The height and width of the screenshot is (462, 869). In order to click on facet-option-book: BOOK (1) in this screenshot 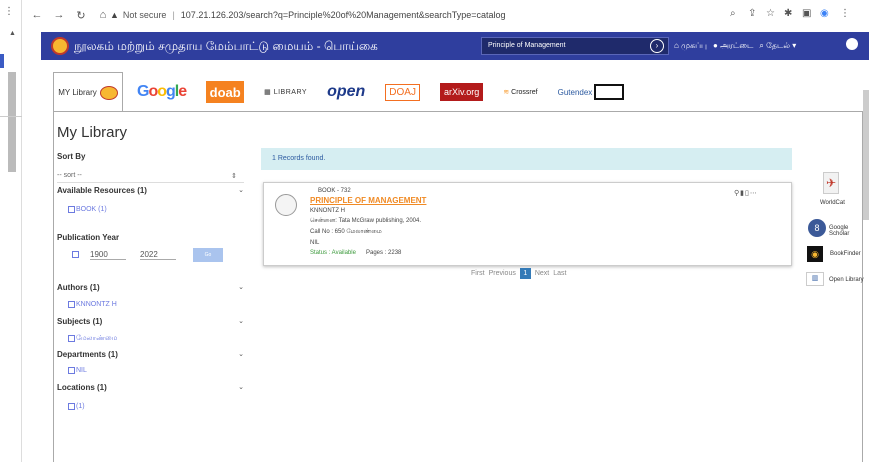, I will do `click(87, 209)`.